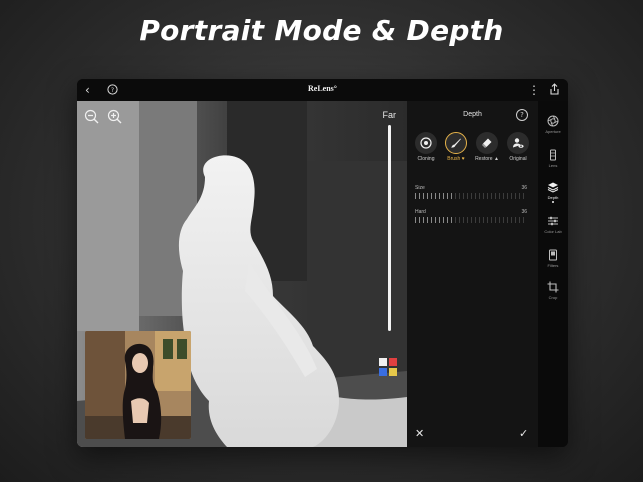 This screenshot has width=643, height=482. What do you see at coordinates (426, 143) in the screenshot?
I see `target-icon` at bounding box center [426, 143].